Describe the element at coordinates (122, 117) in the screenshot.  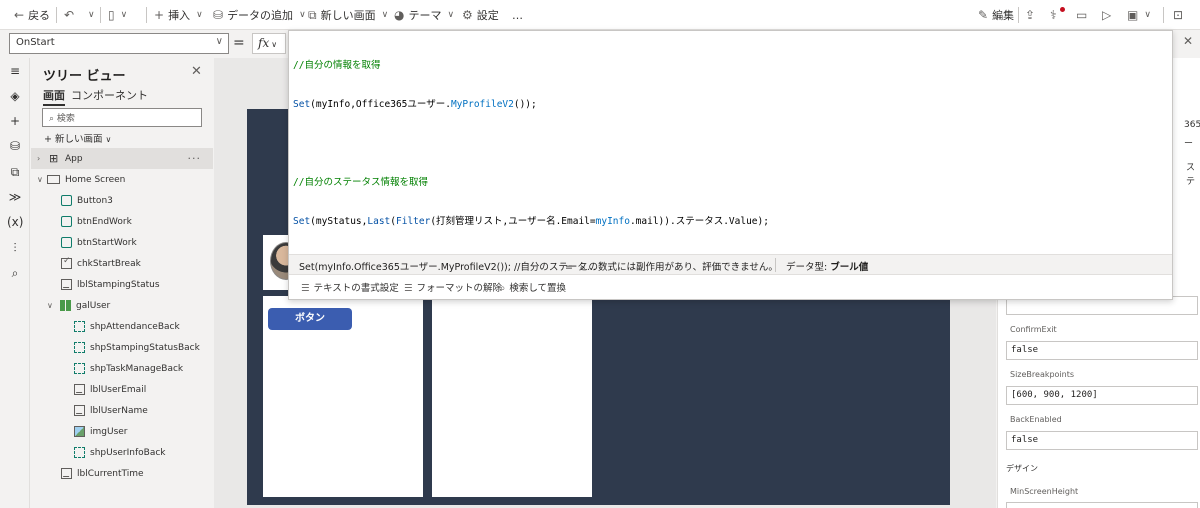
I see `tree-search-input: ⌕ 検索` at that location.